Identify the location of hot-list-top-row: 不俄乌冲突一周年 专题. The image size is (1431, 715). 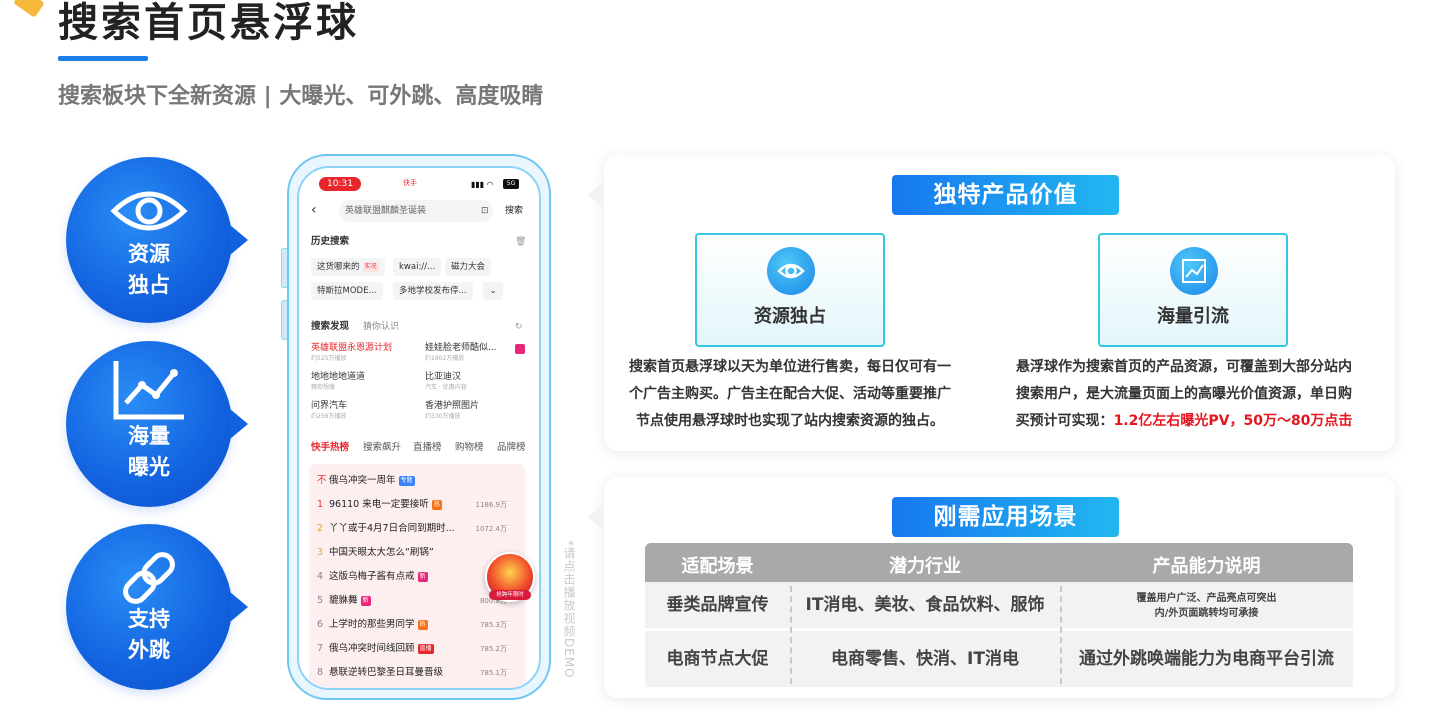
(366, 481).